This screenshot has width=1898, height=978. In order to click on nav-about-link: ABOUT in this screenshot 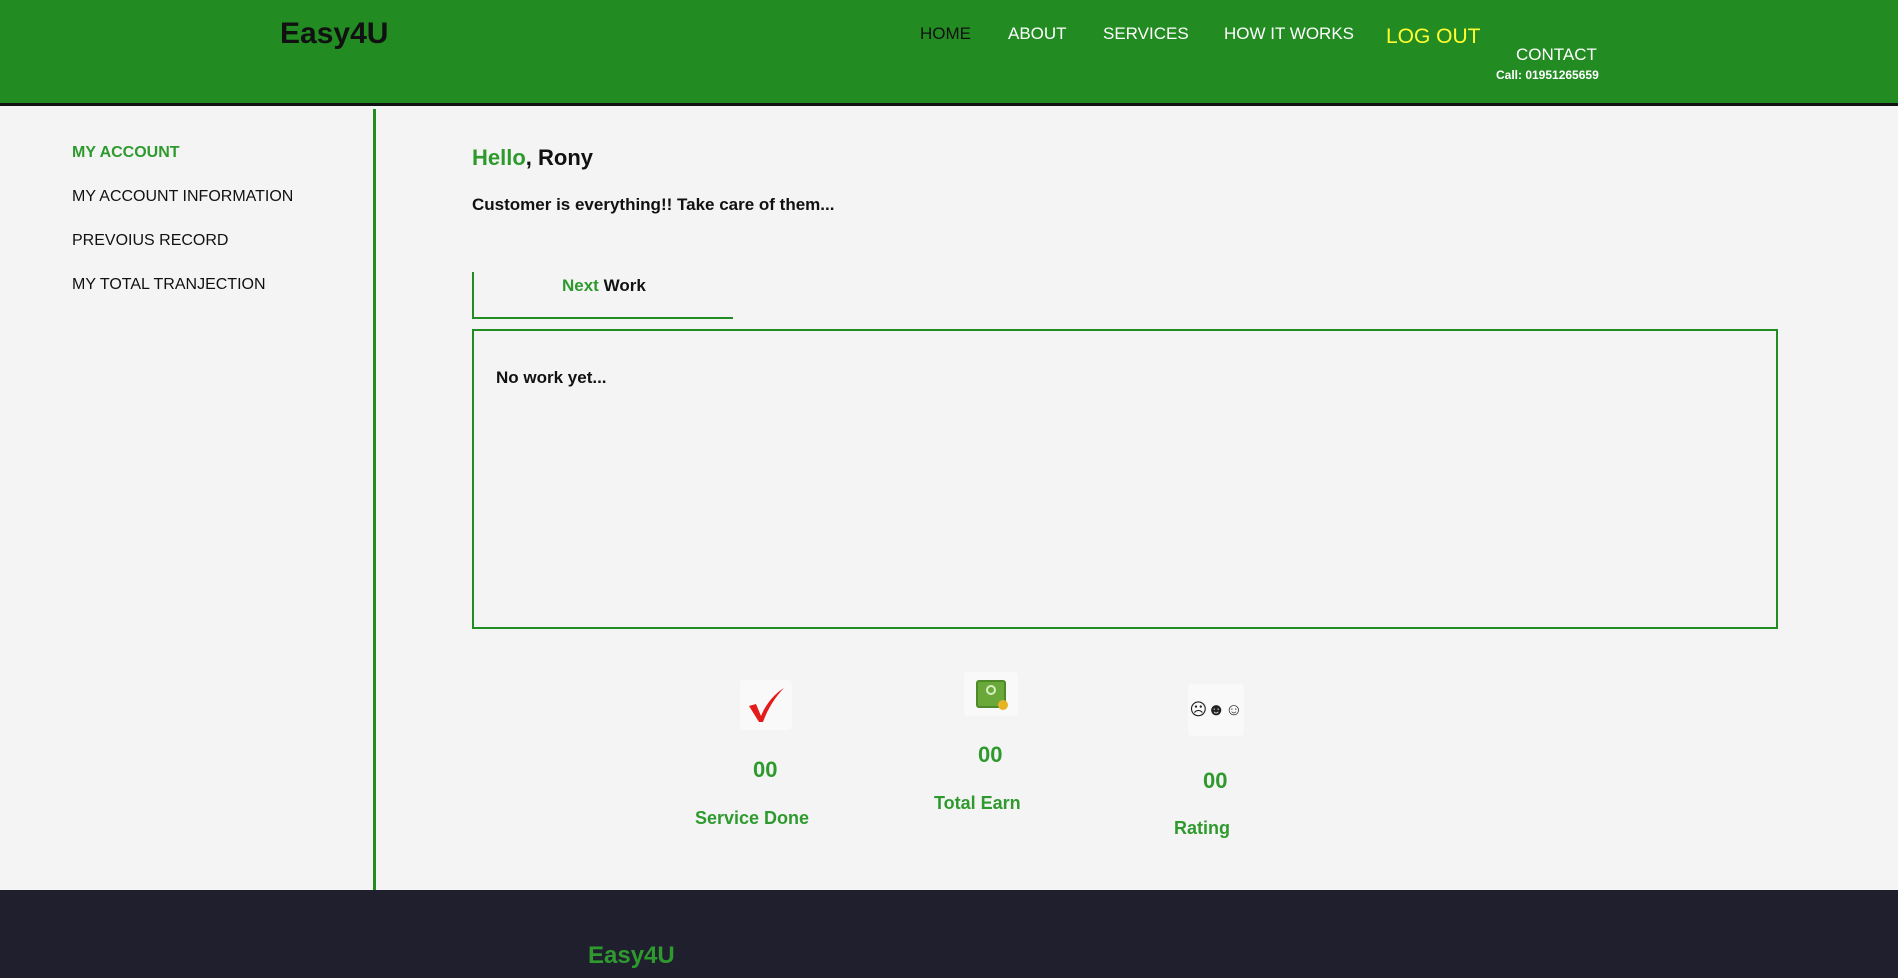, I will do `click(1037, 34)`.